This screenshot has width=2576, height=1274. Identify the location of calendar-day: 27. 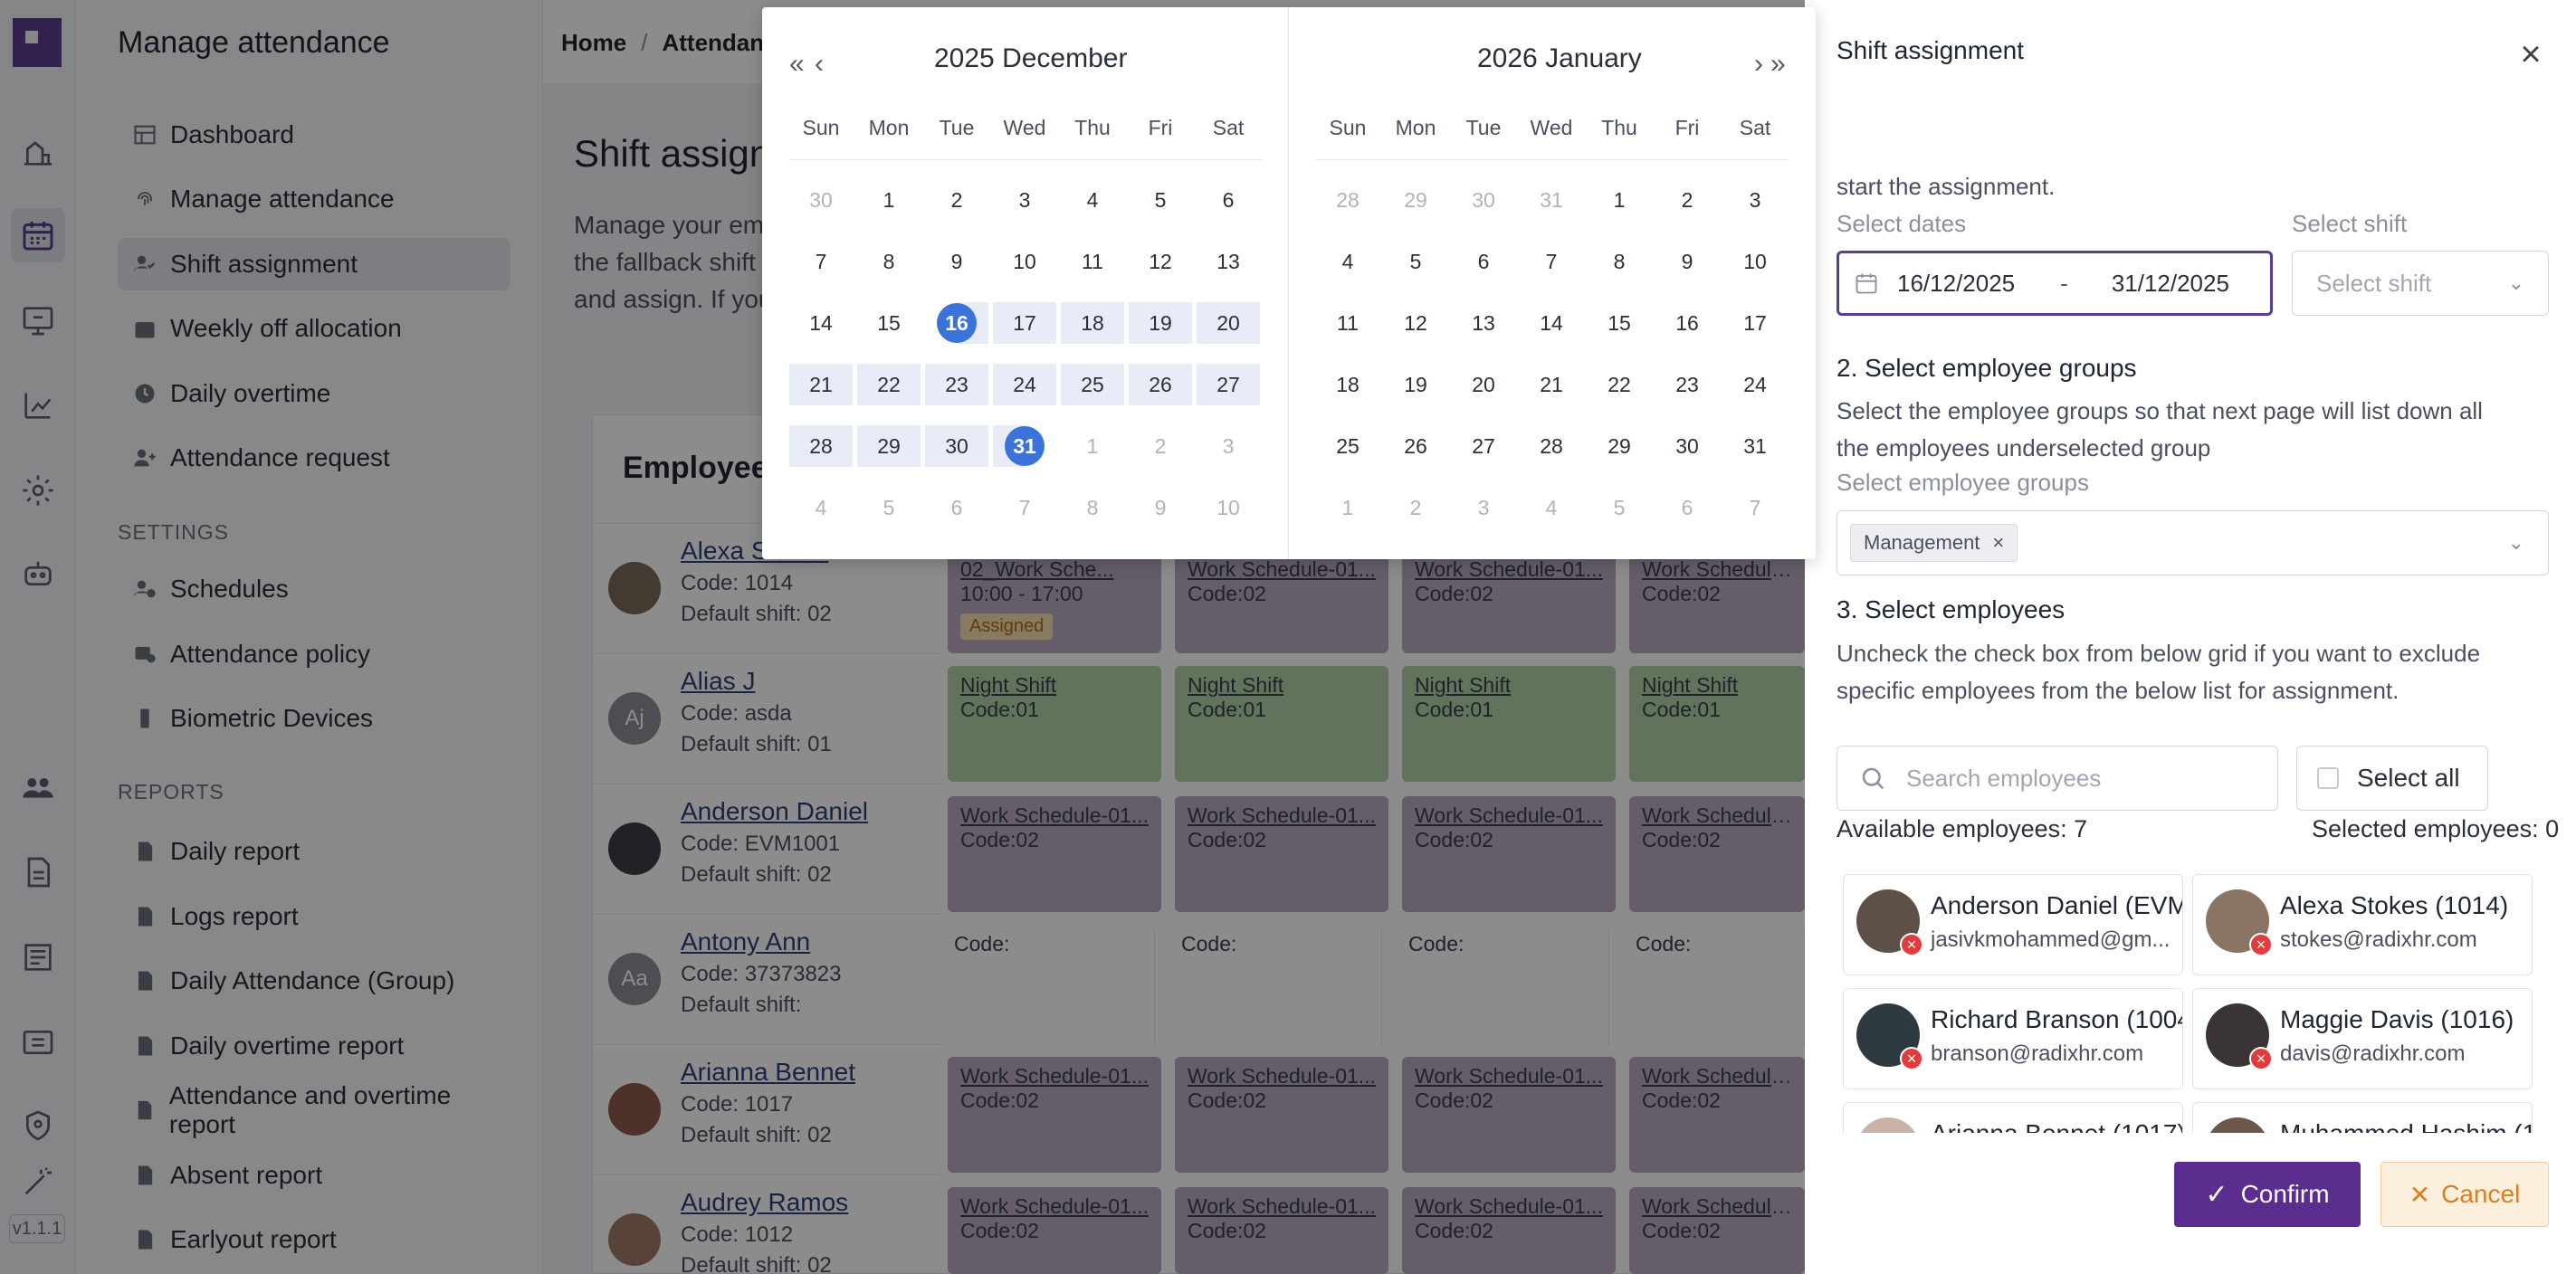
(1229, 384).